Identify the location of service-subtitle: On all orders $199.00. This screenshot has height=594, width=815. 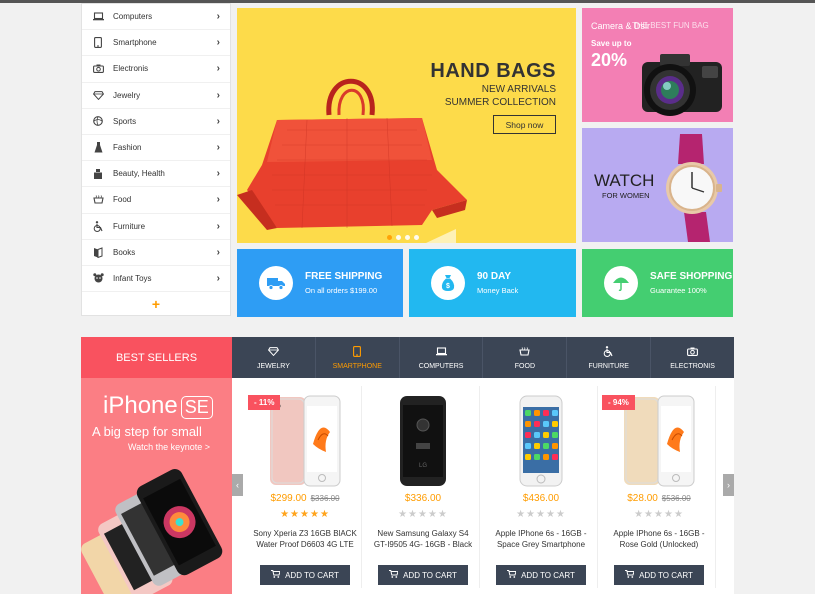
(341, 290).